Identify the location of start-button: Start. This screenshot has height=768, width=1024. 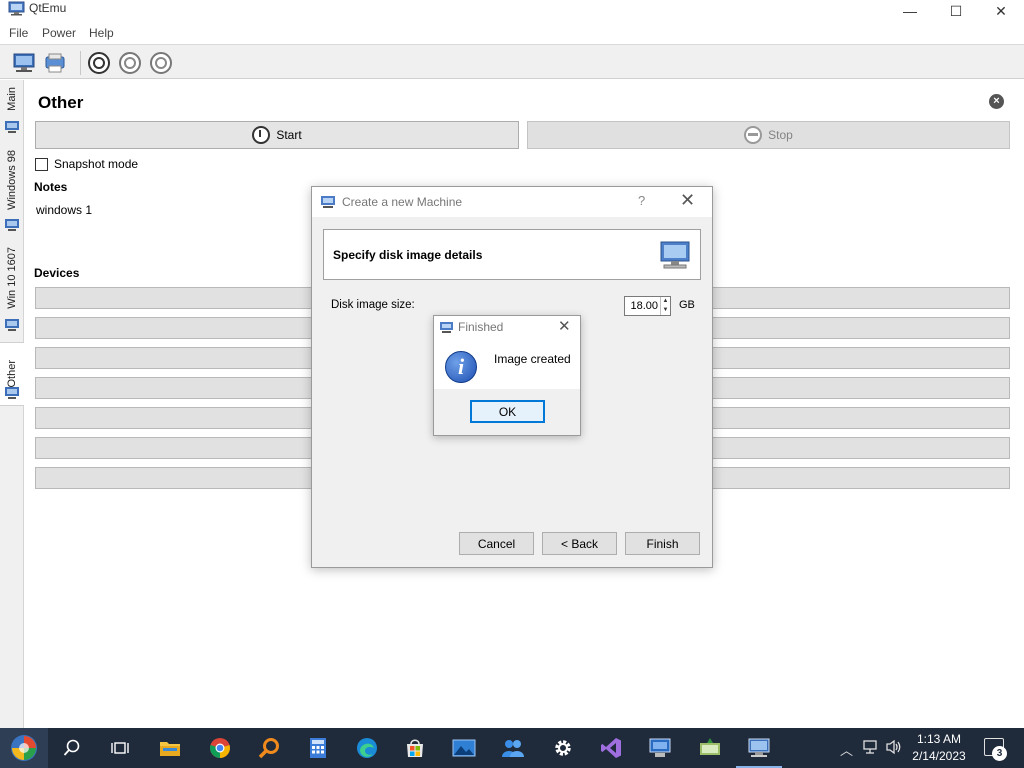
(277, 135).